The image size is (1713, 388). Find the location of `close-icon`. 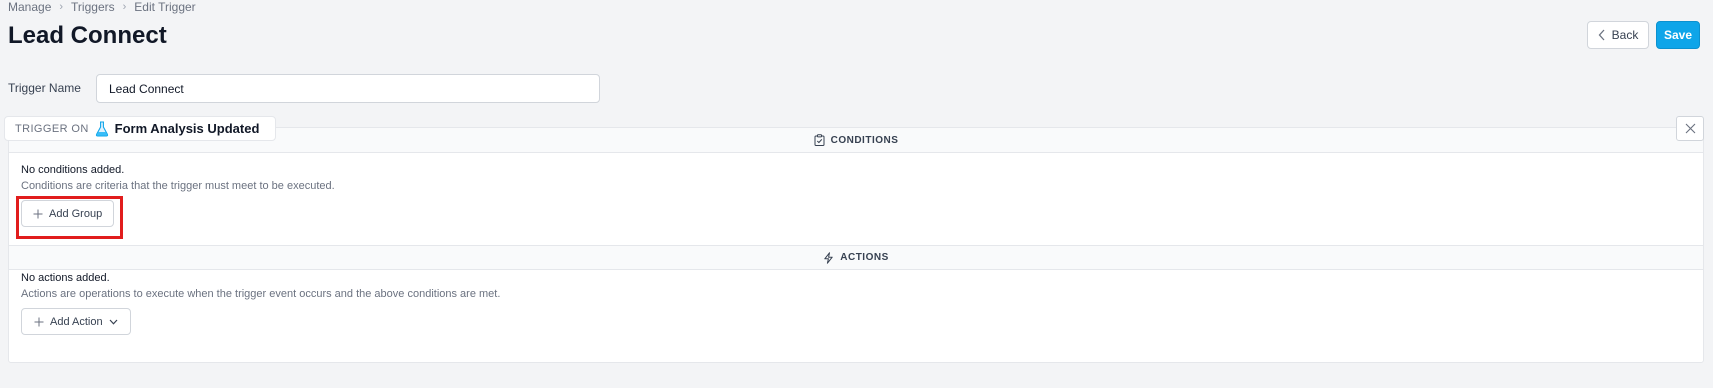

close-icon is located at coordinates (1690, 128).